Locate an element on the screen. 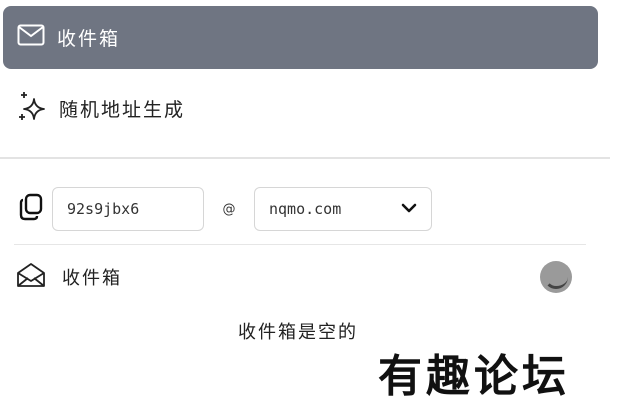 This screenshot has width=623, height=405. username-input is located at coordinates (128, 209).